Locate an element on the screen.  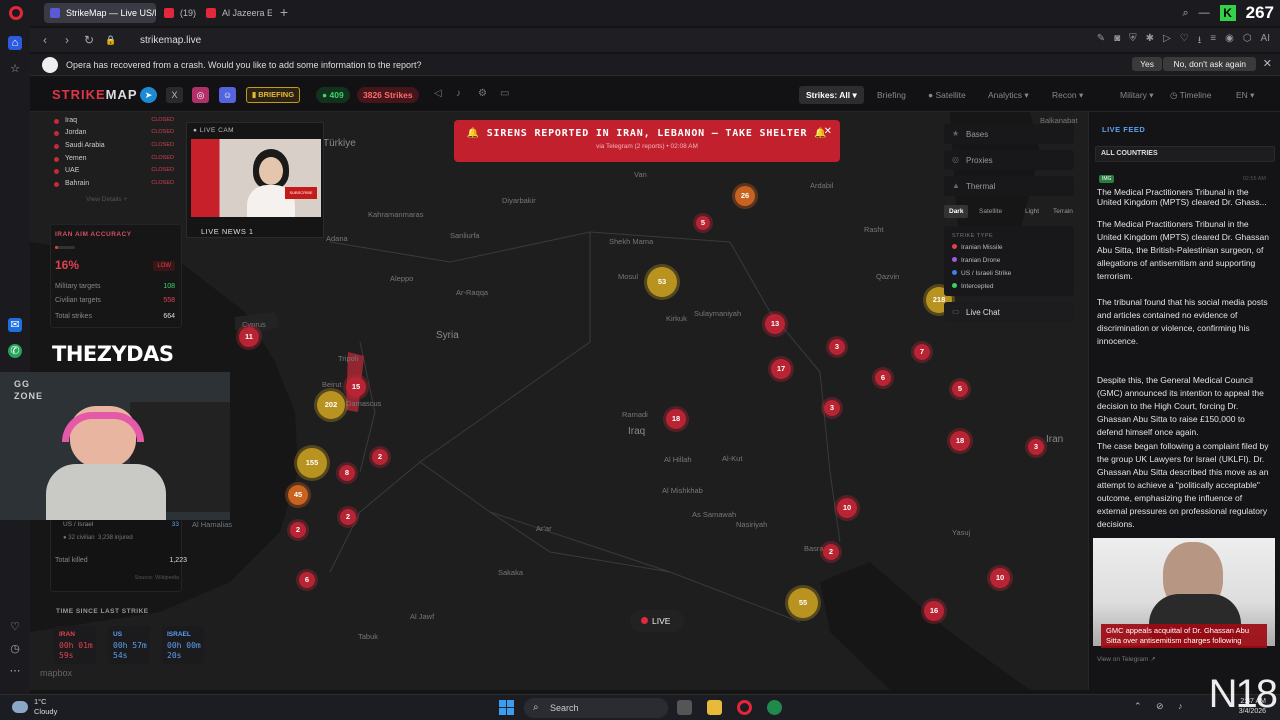
style-light-button: Light is located at coordinates (1032, 211).